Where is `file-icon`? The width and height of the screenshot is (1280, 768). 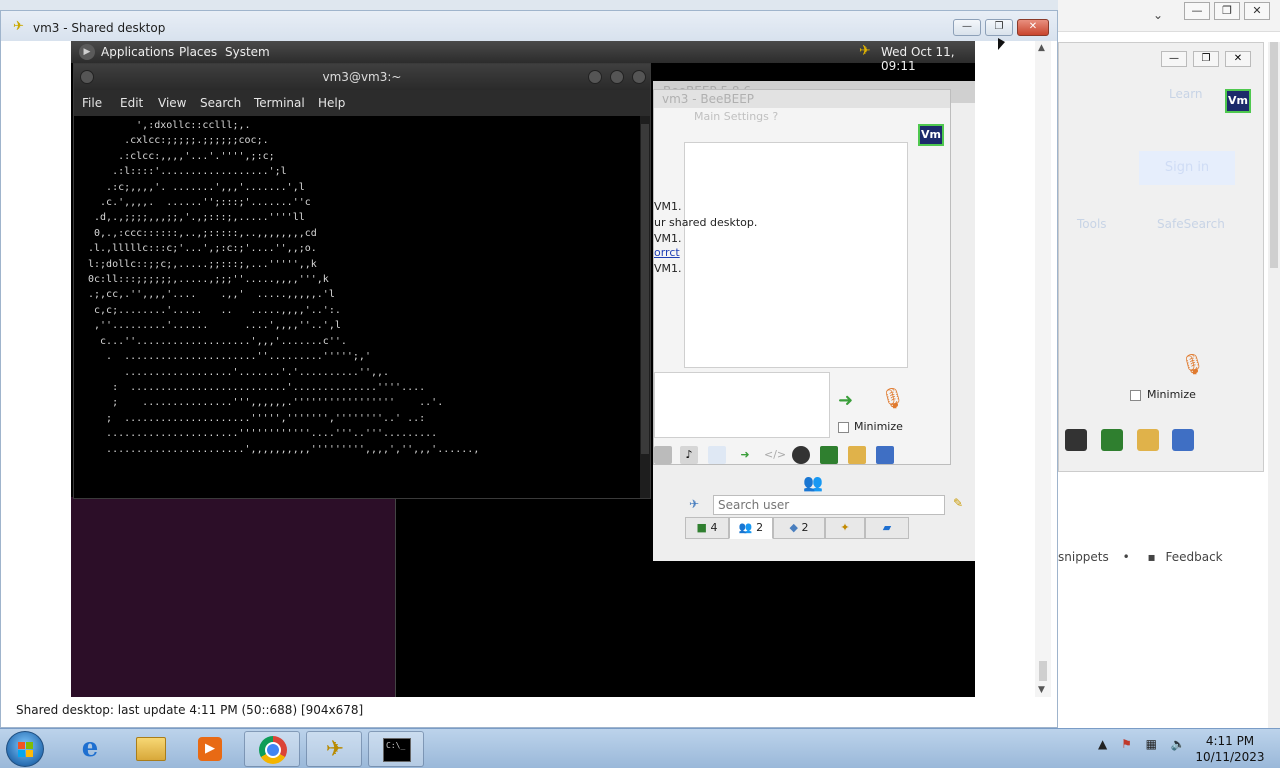
file-icon is located at coordinates (717, 455).